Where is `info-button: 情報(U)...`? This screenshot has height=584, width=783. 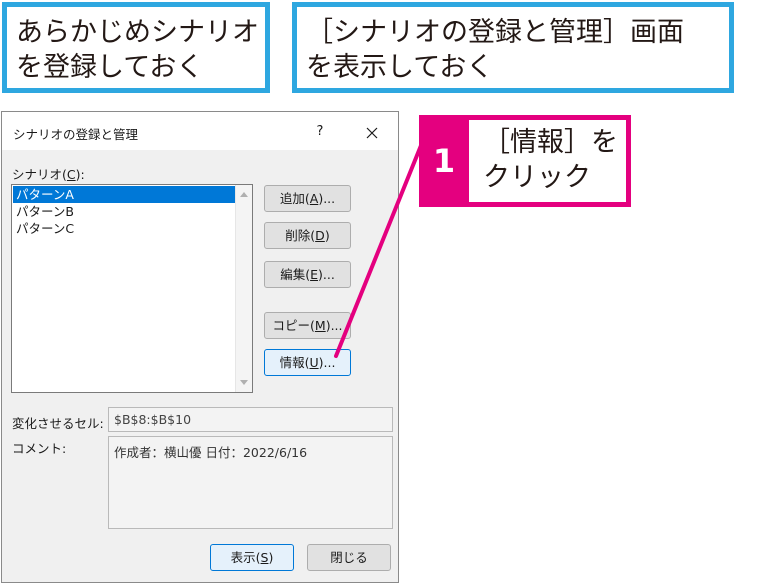 info-button: 情報(U)... is located at coordinates (307, 362).